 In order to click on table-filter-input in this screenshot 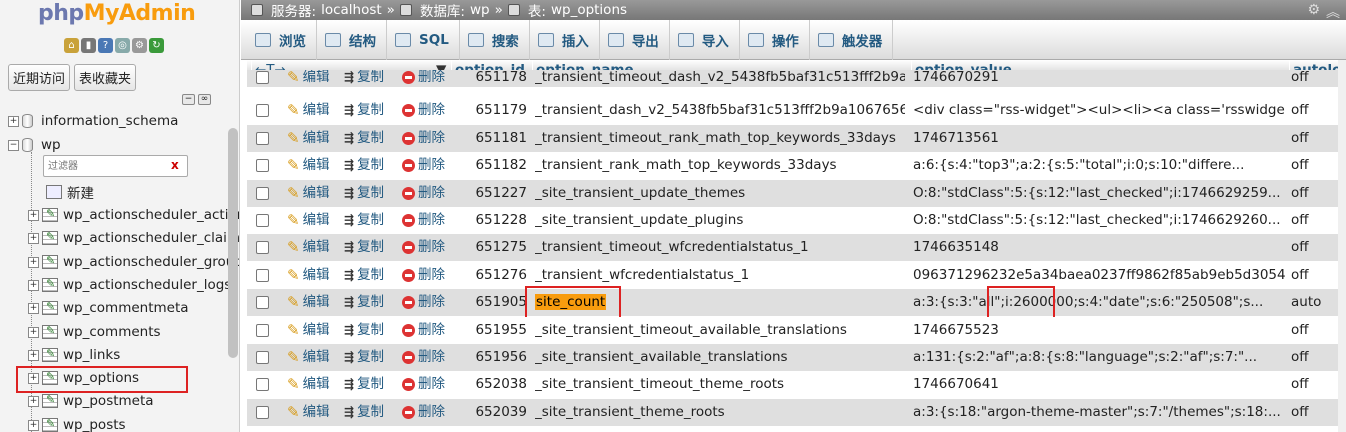, I will do `click(115, 166)`.